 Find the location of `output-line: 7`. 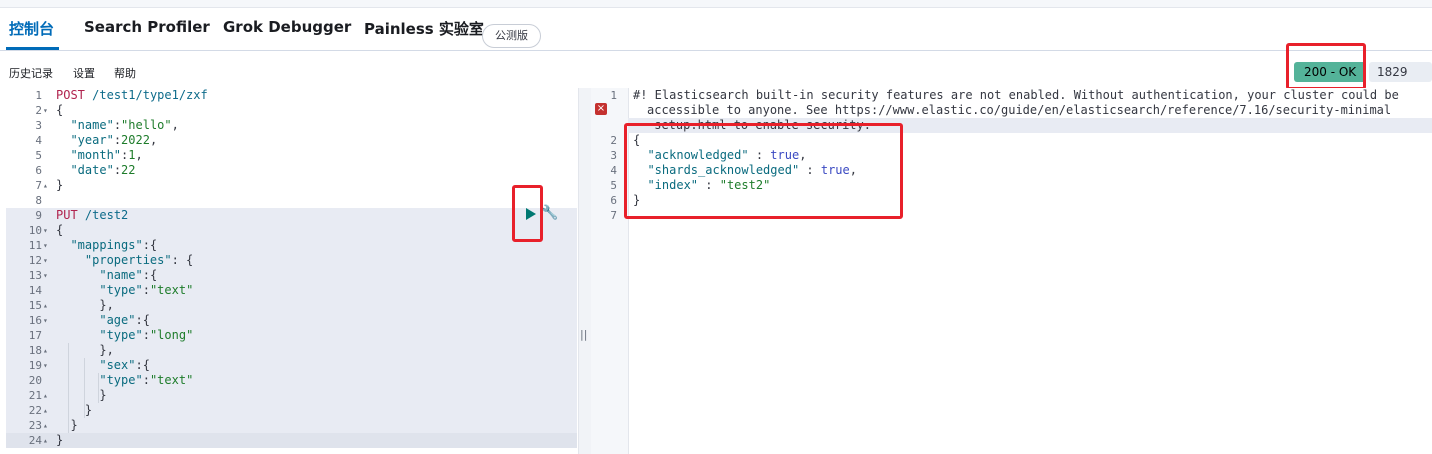

output-line: 7 is located at coordinates (613, 215).